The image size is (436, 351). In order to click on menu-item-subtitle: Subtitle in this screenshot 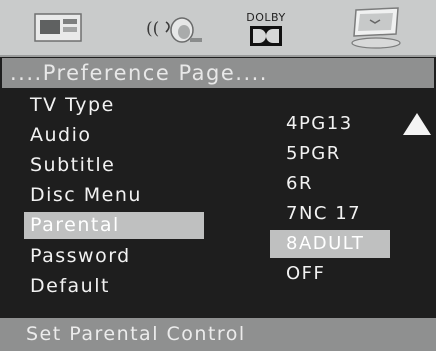, I will do `click(114, 165)`.